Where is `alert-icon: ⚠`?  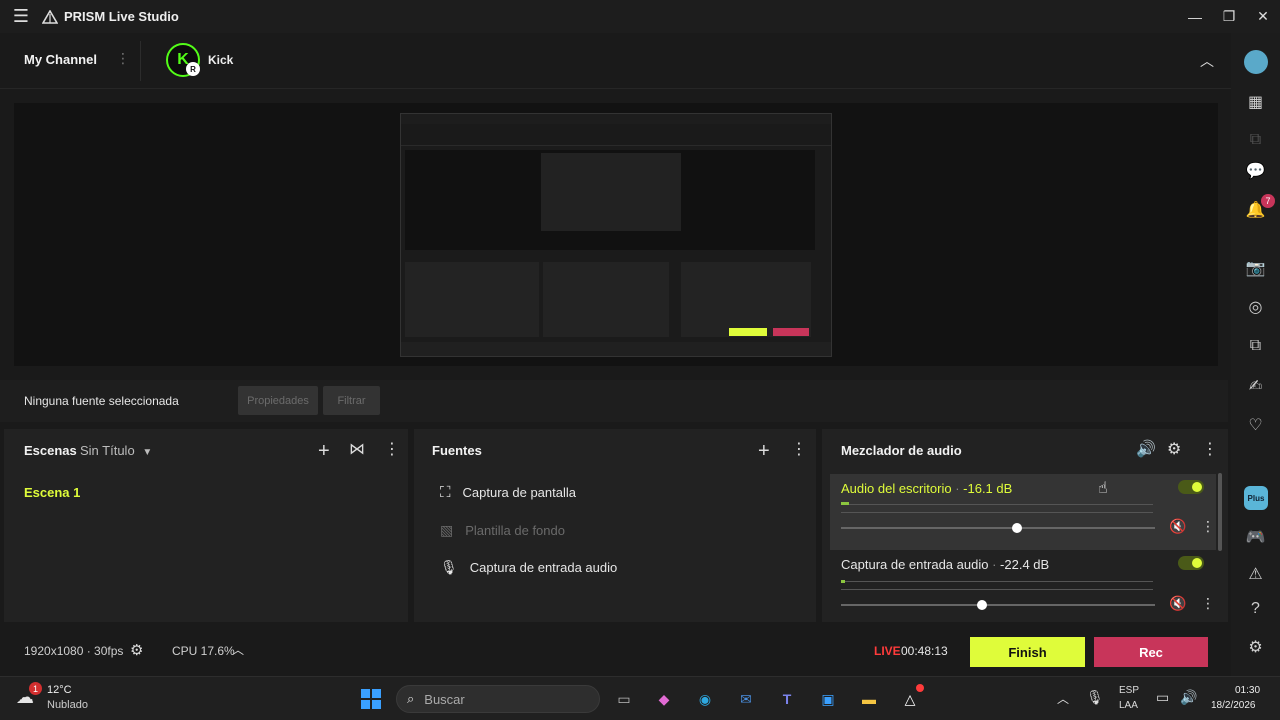
alert-icon: ⚠ is located at coordinates (1255, 574).